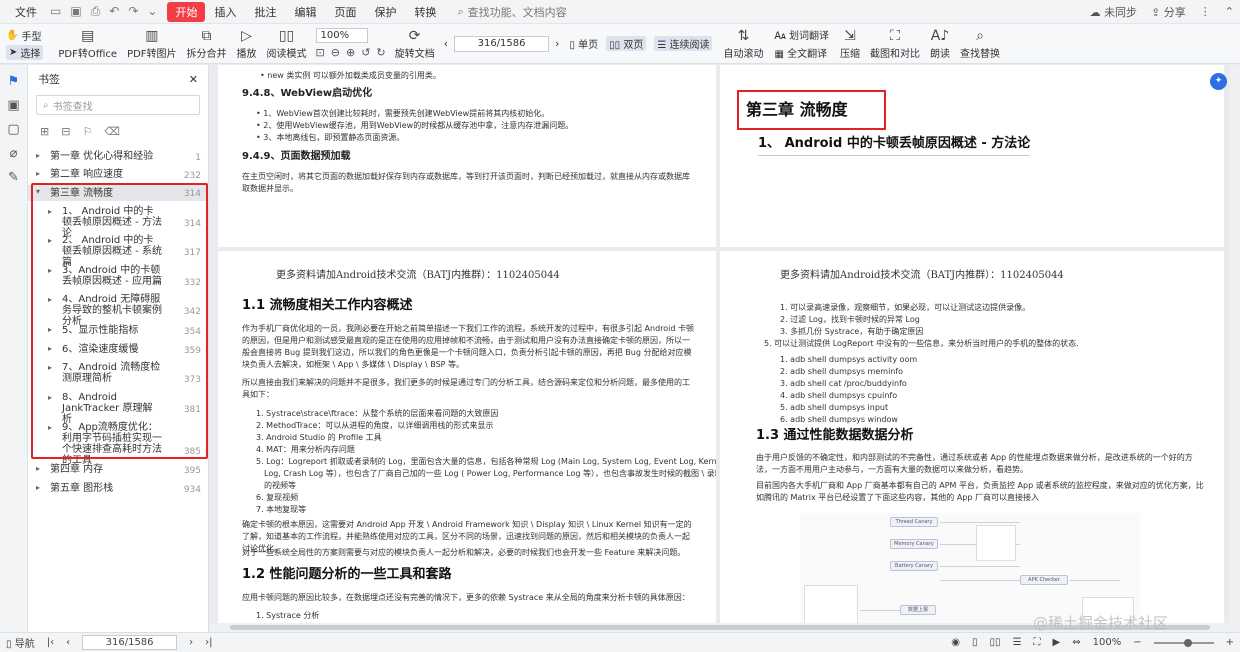 This screenshot has width=1240, height=652. What do you see at coordinates (1137, 642) in the screenshot?
I see `zoom-out-icon: −` at bounding box center [1137, 642].